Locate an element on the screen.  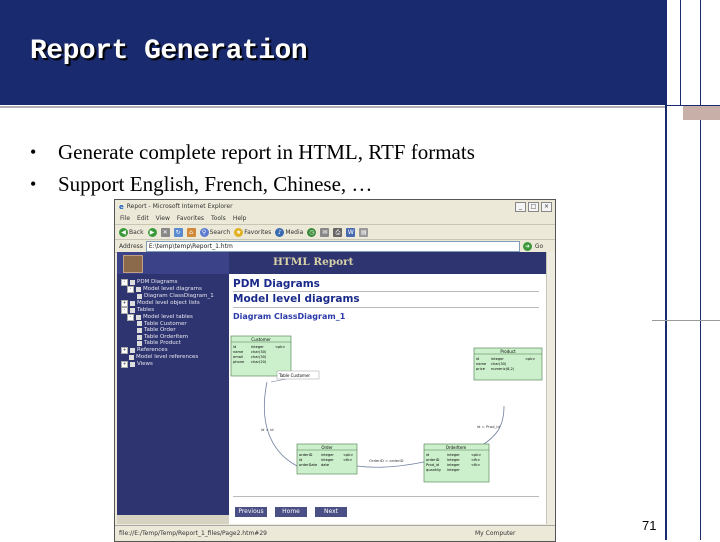
column-type: char(20) is located at coordinates (259, 362).